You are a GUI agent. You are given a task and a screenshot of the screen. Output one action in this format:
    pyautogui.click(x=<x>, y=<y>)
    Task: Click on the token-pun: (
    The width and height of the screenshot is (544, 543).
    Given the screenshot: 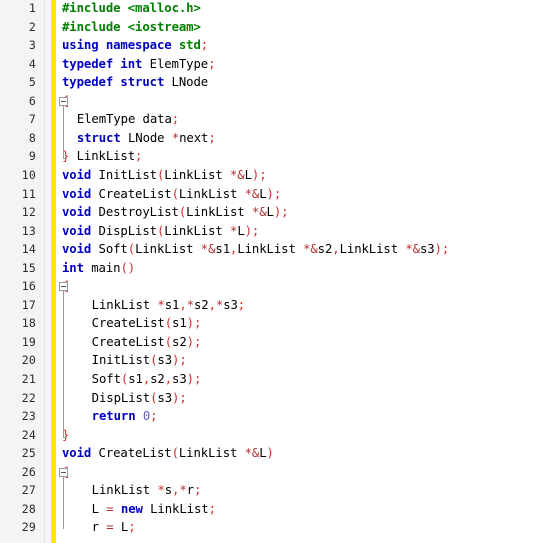 What is the action you would take?
    pyautogui.click(x=168, y=323)
    